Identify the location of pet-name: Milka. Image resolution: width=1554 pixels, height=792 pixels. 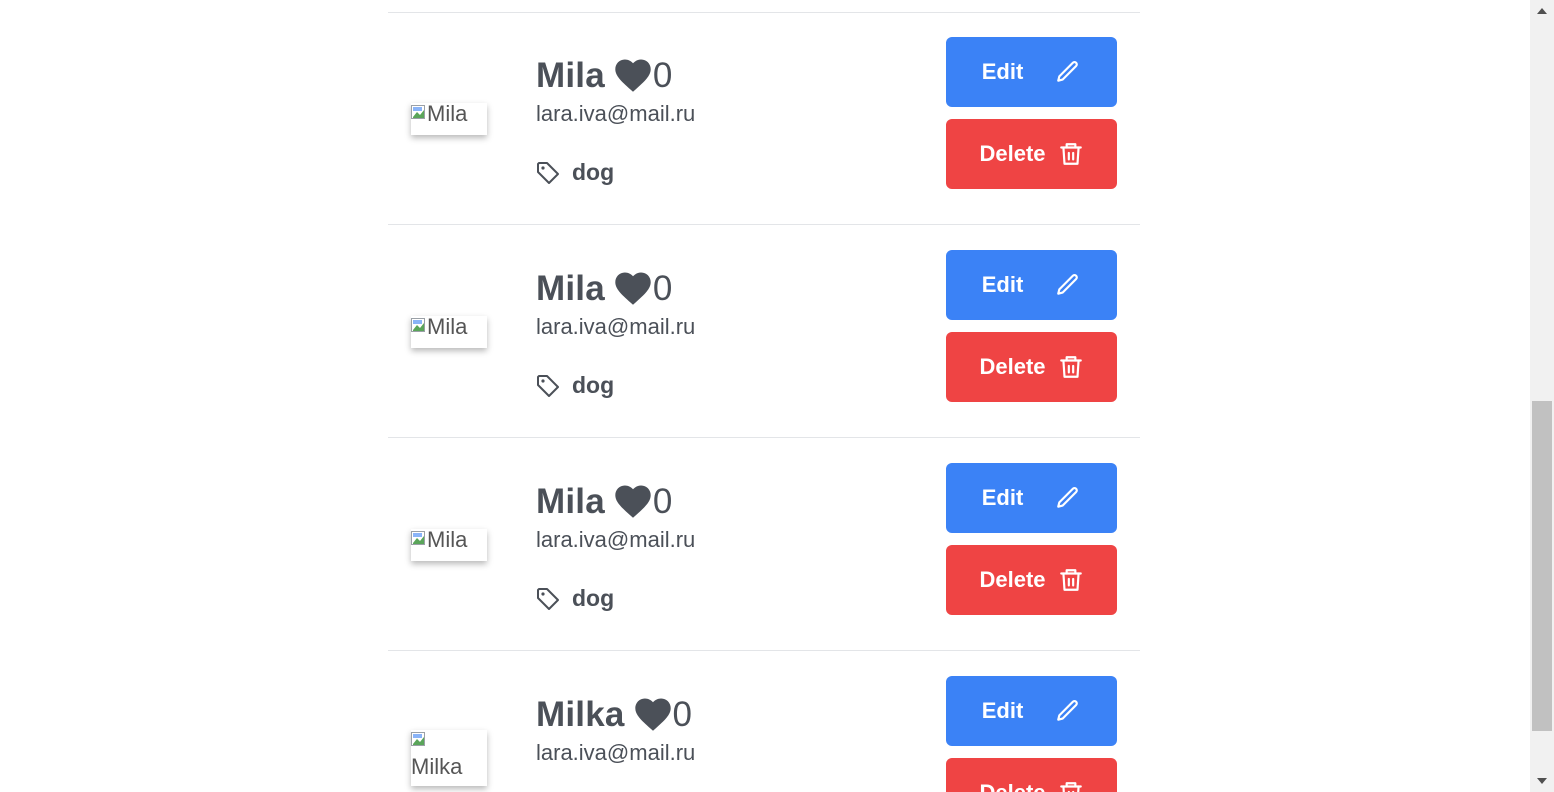
(580, 714).